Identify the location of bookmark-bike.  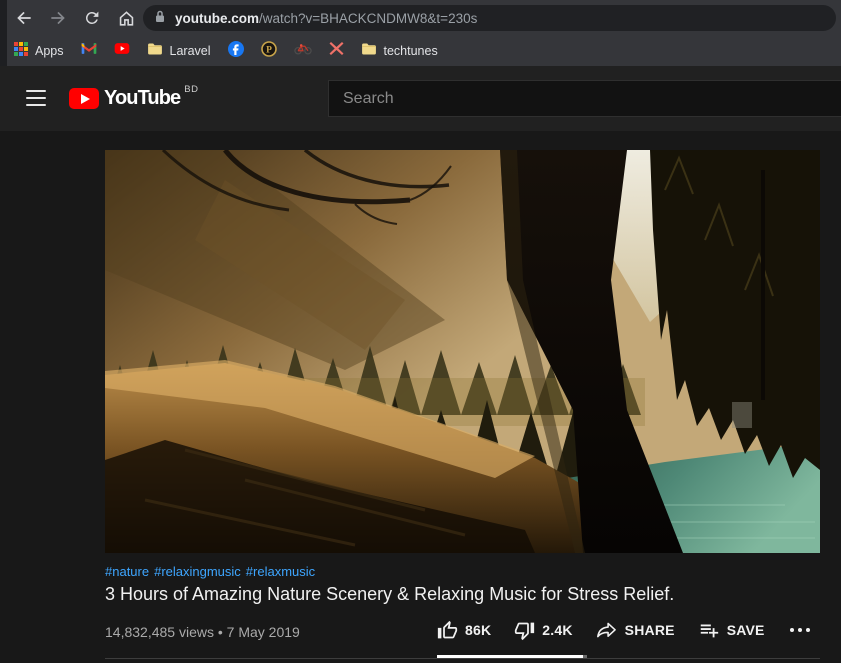
(302, 51).